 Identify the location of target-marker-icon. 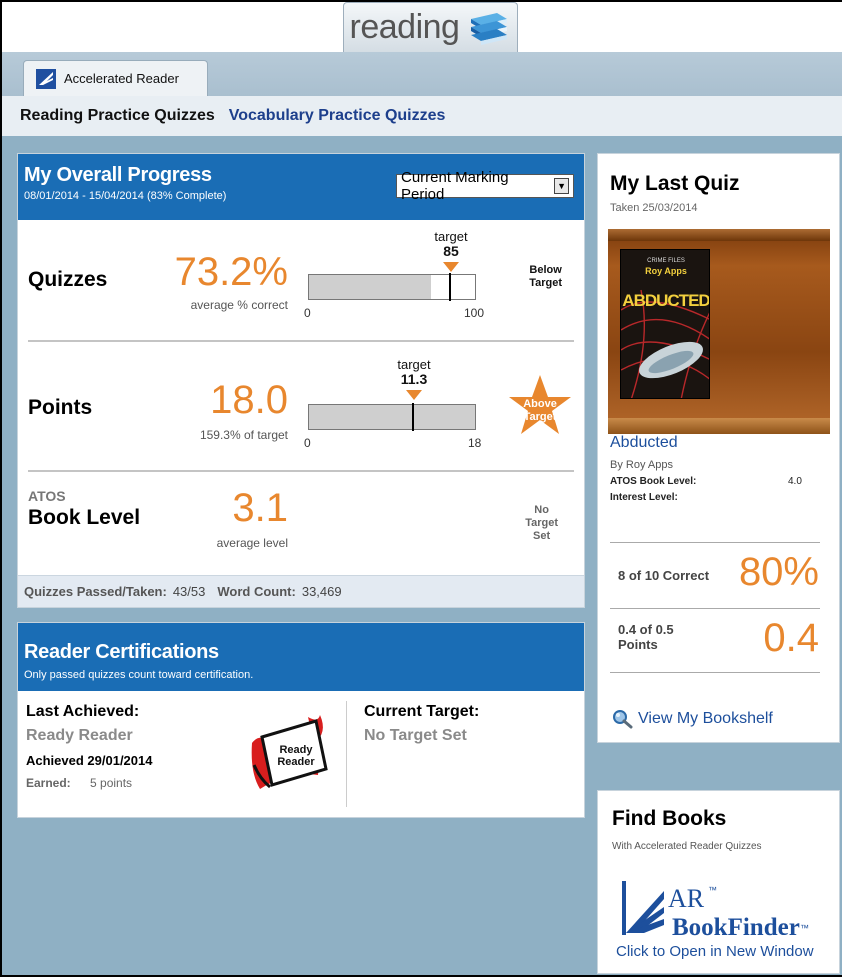
(451, 267).